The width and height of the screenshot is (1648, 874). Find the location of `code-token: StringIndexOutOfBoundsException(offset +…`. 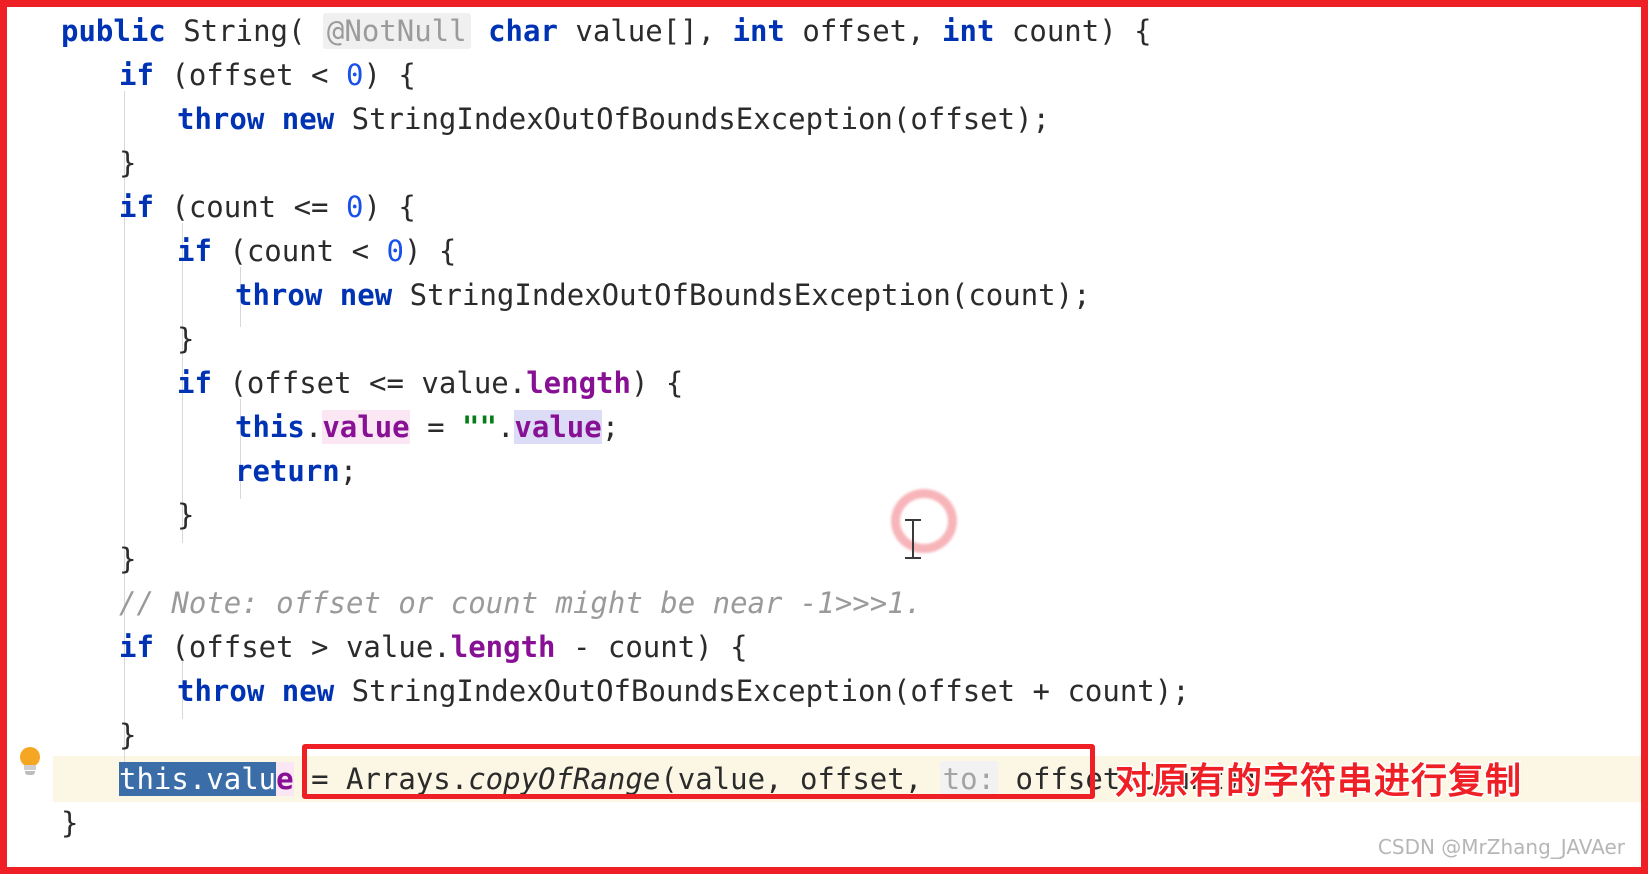

code-token: StringIndexOutOfBoundsException(offset +… is located at coordinates (762, 691).